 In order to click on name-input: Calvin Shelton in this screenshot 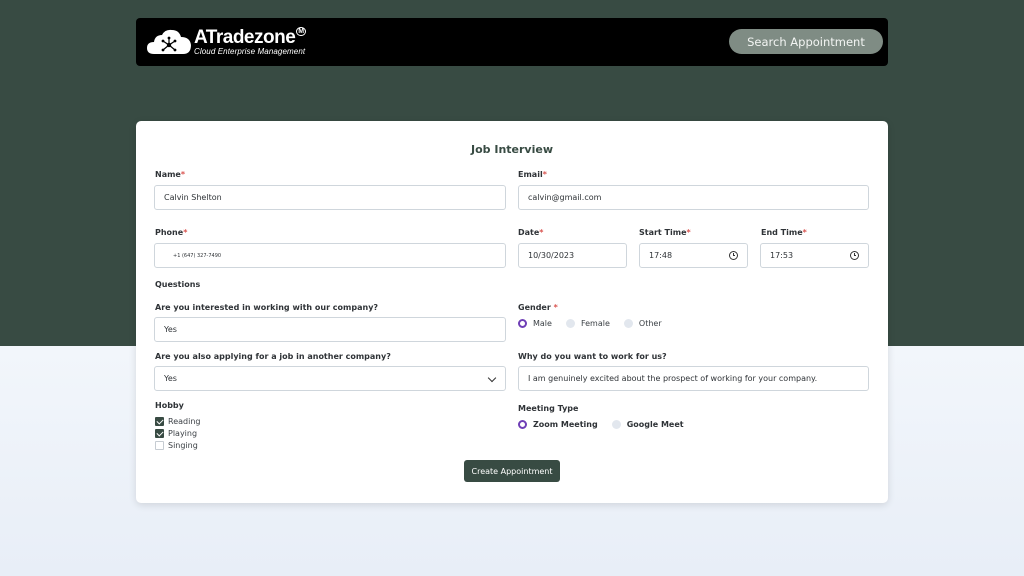, I will do `click(330, 197)`.